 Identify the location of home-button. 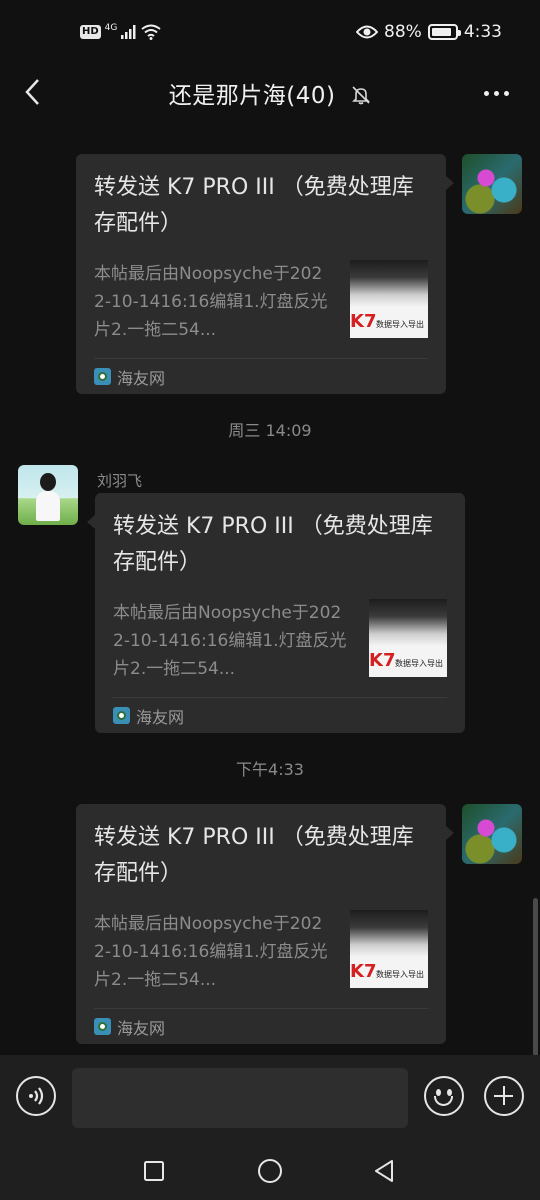
(270, 1171).